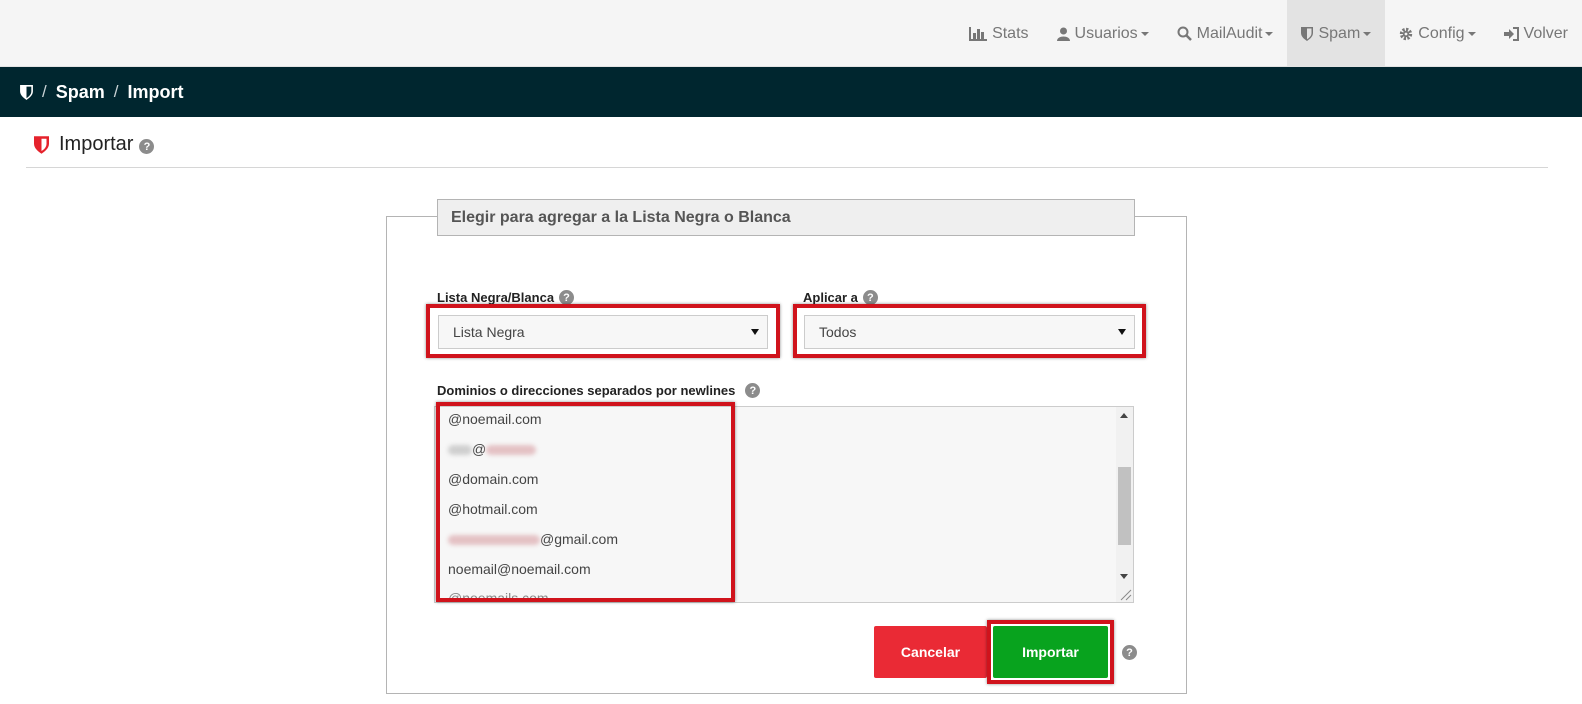  What do you see at coordinates (978, 33) in the screenshot?
I see `bar-chart-icon` at bounding box center [978, 33].